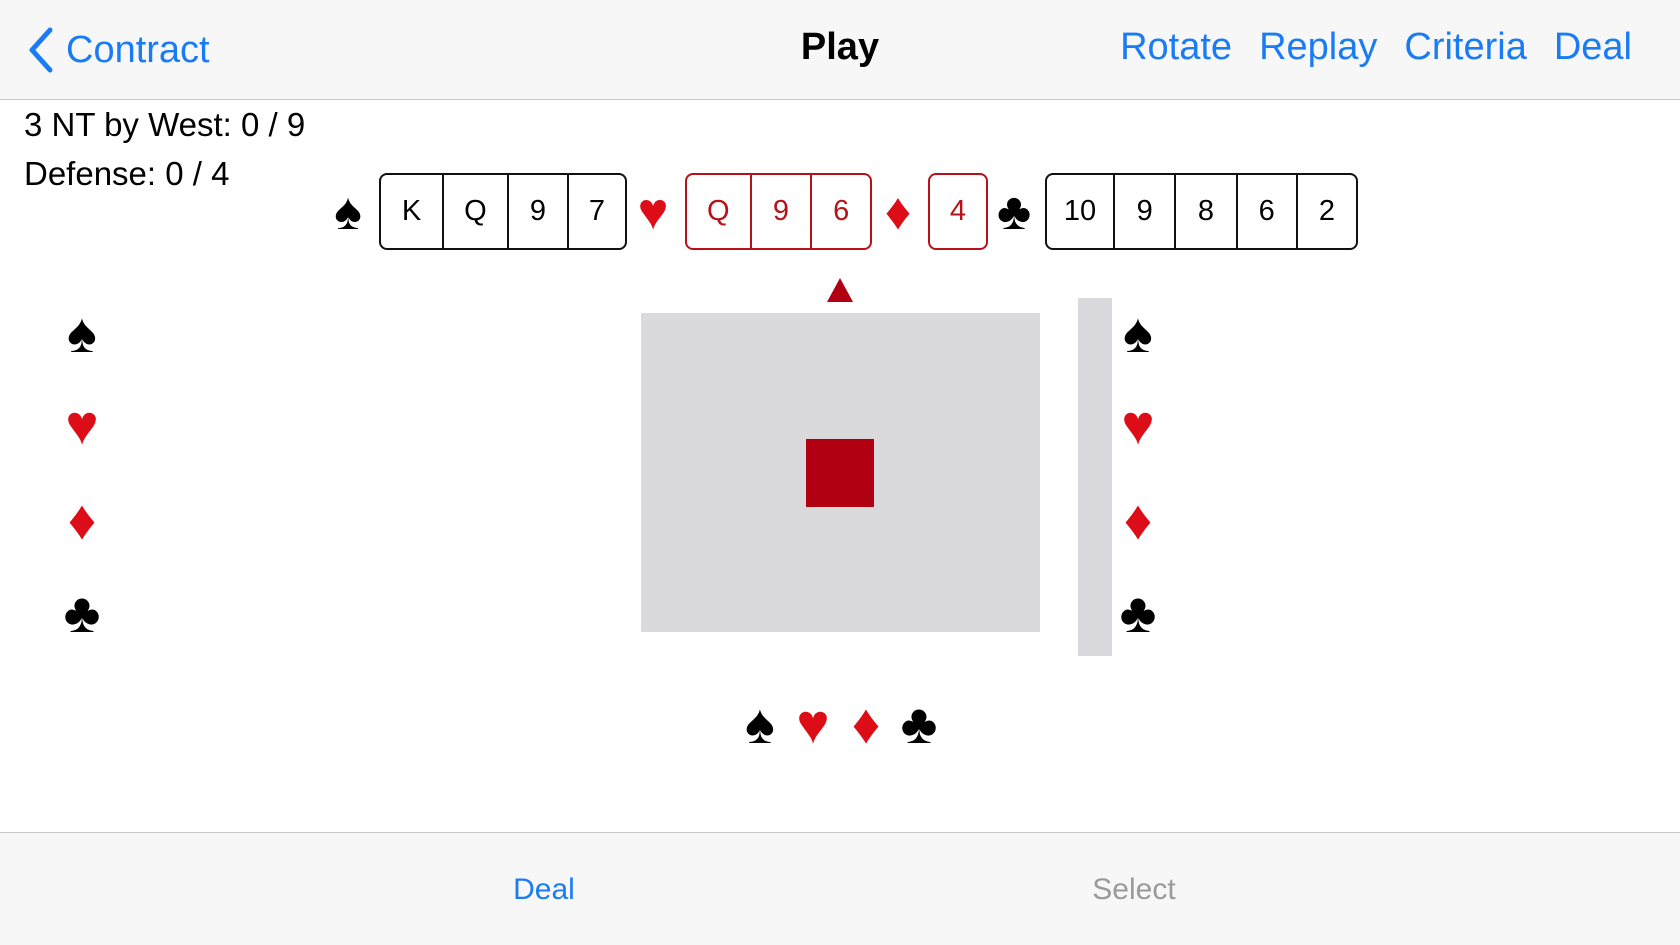 The width and height of the screenshot is (1680, 945). Describe the element at coordinates (165, 124) in the screenshot. I see `contract-status: 3 NT by West: 0 / 9` at that location.